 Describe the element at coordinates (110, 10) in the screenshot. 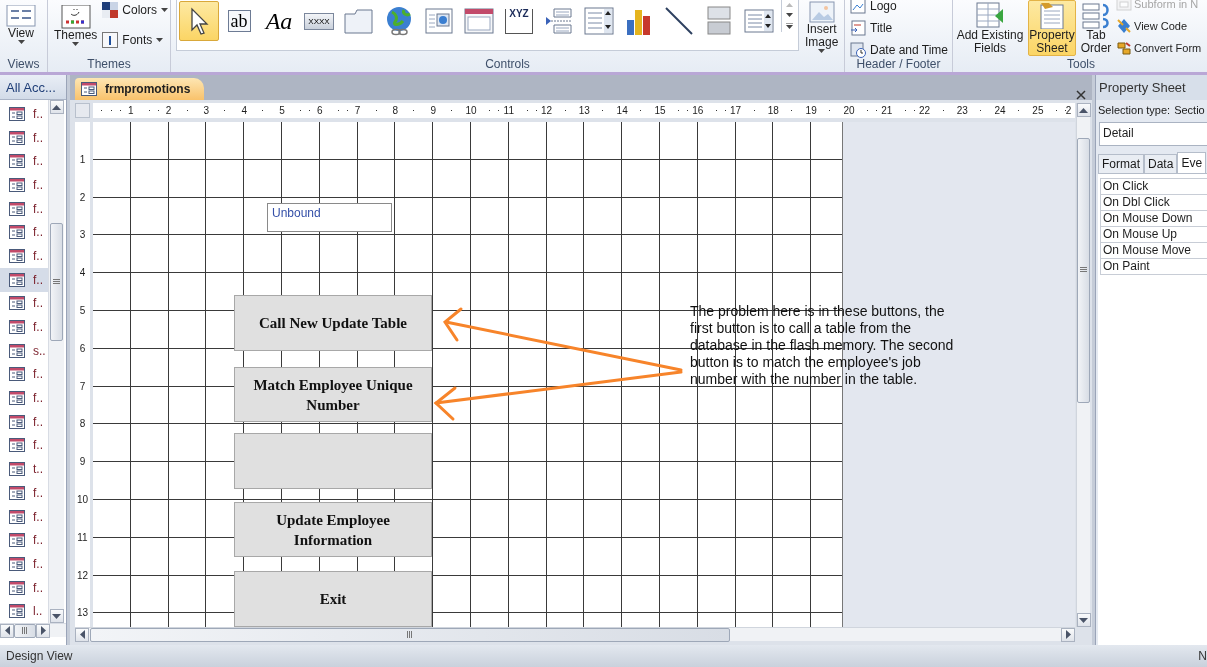

I see `color-swatch-icon` at that location.